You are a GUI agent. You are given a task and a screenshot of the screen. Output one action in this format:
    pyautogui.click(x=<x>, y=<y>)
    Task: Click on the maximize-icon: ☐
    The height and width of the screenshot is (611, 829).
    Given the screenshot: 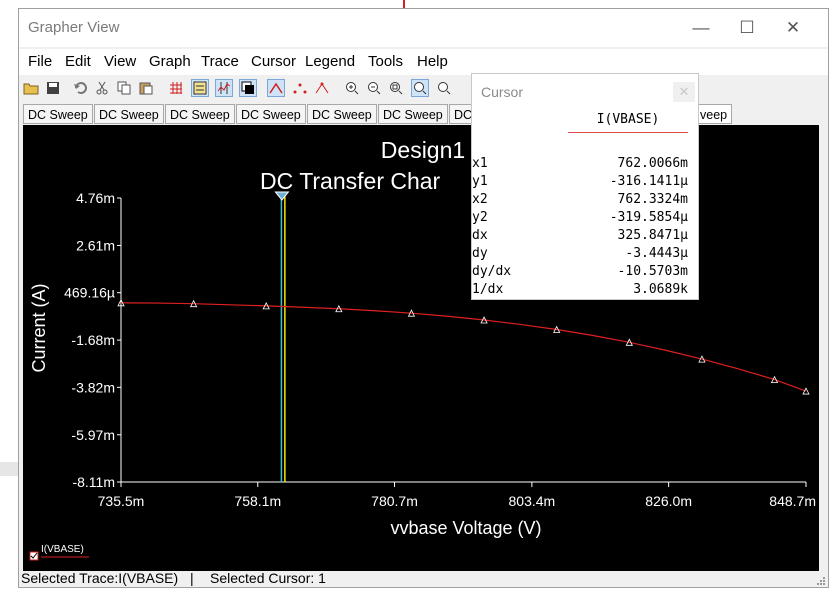 What is the action you would take?
    pyautogui.click(x=747, y=27)
    